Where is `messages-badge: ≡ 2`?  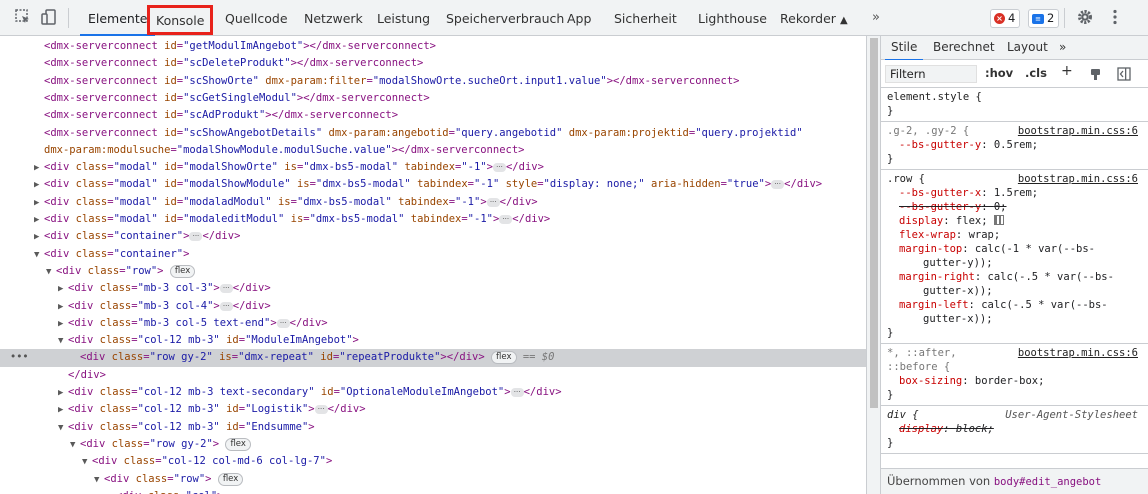
messages-badge: ≡ 2 is located at coordinates (1044, 18).